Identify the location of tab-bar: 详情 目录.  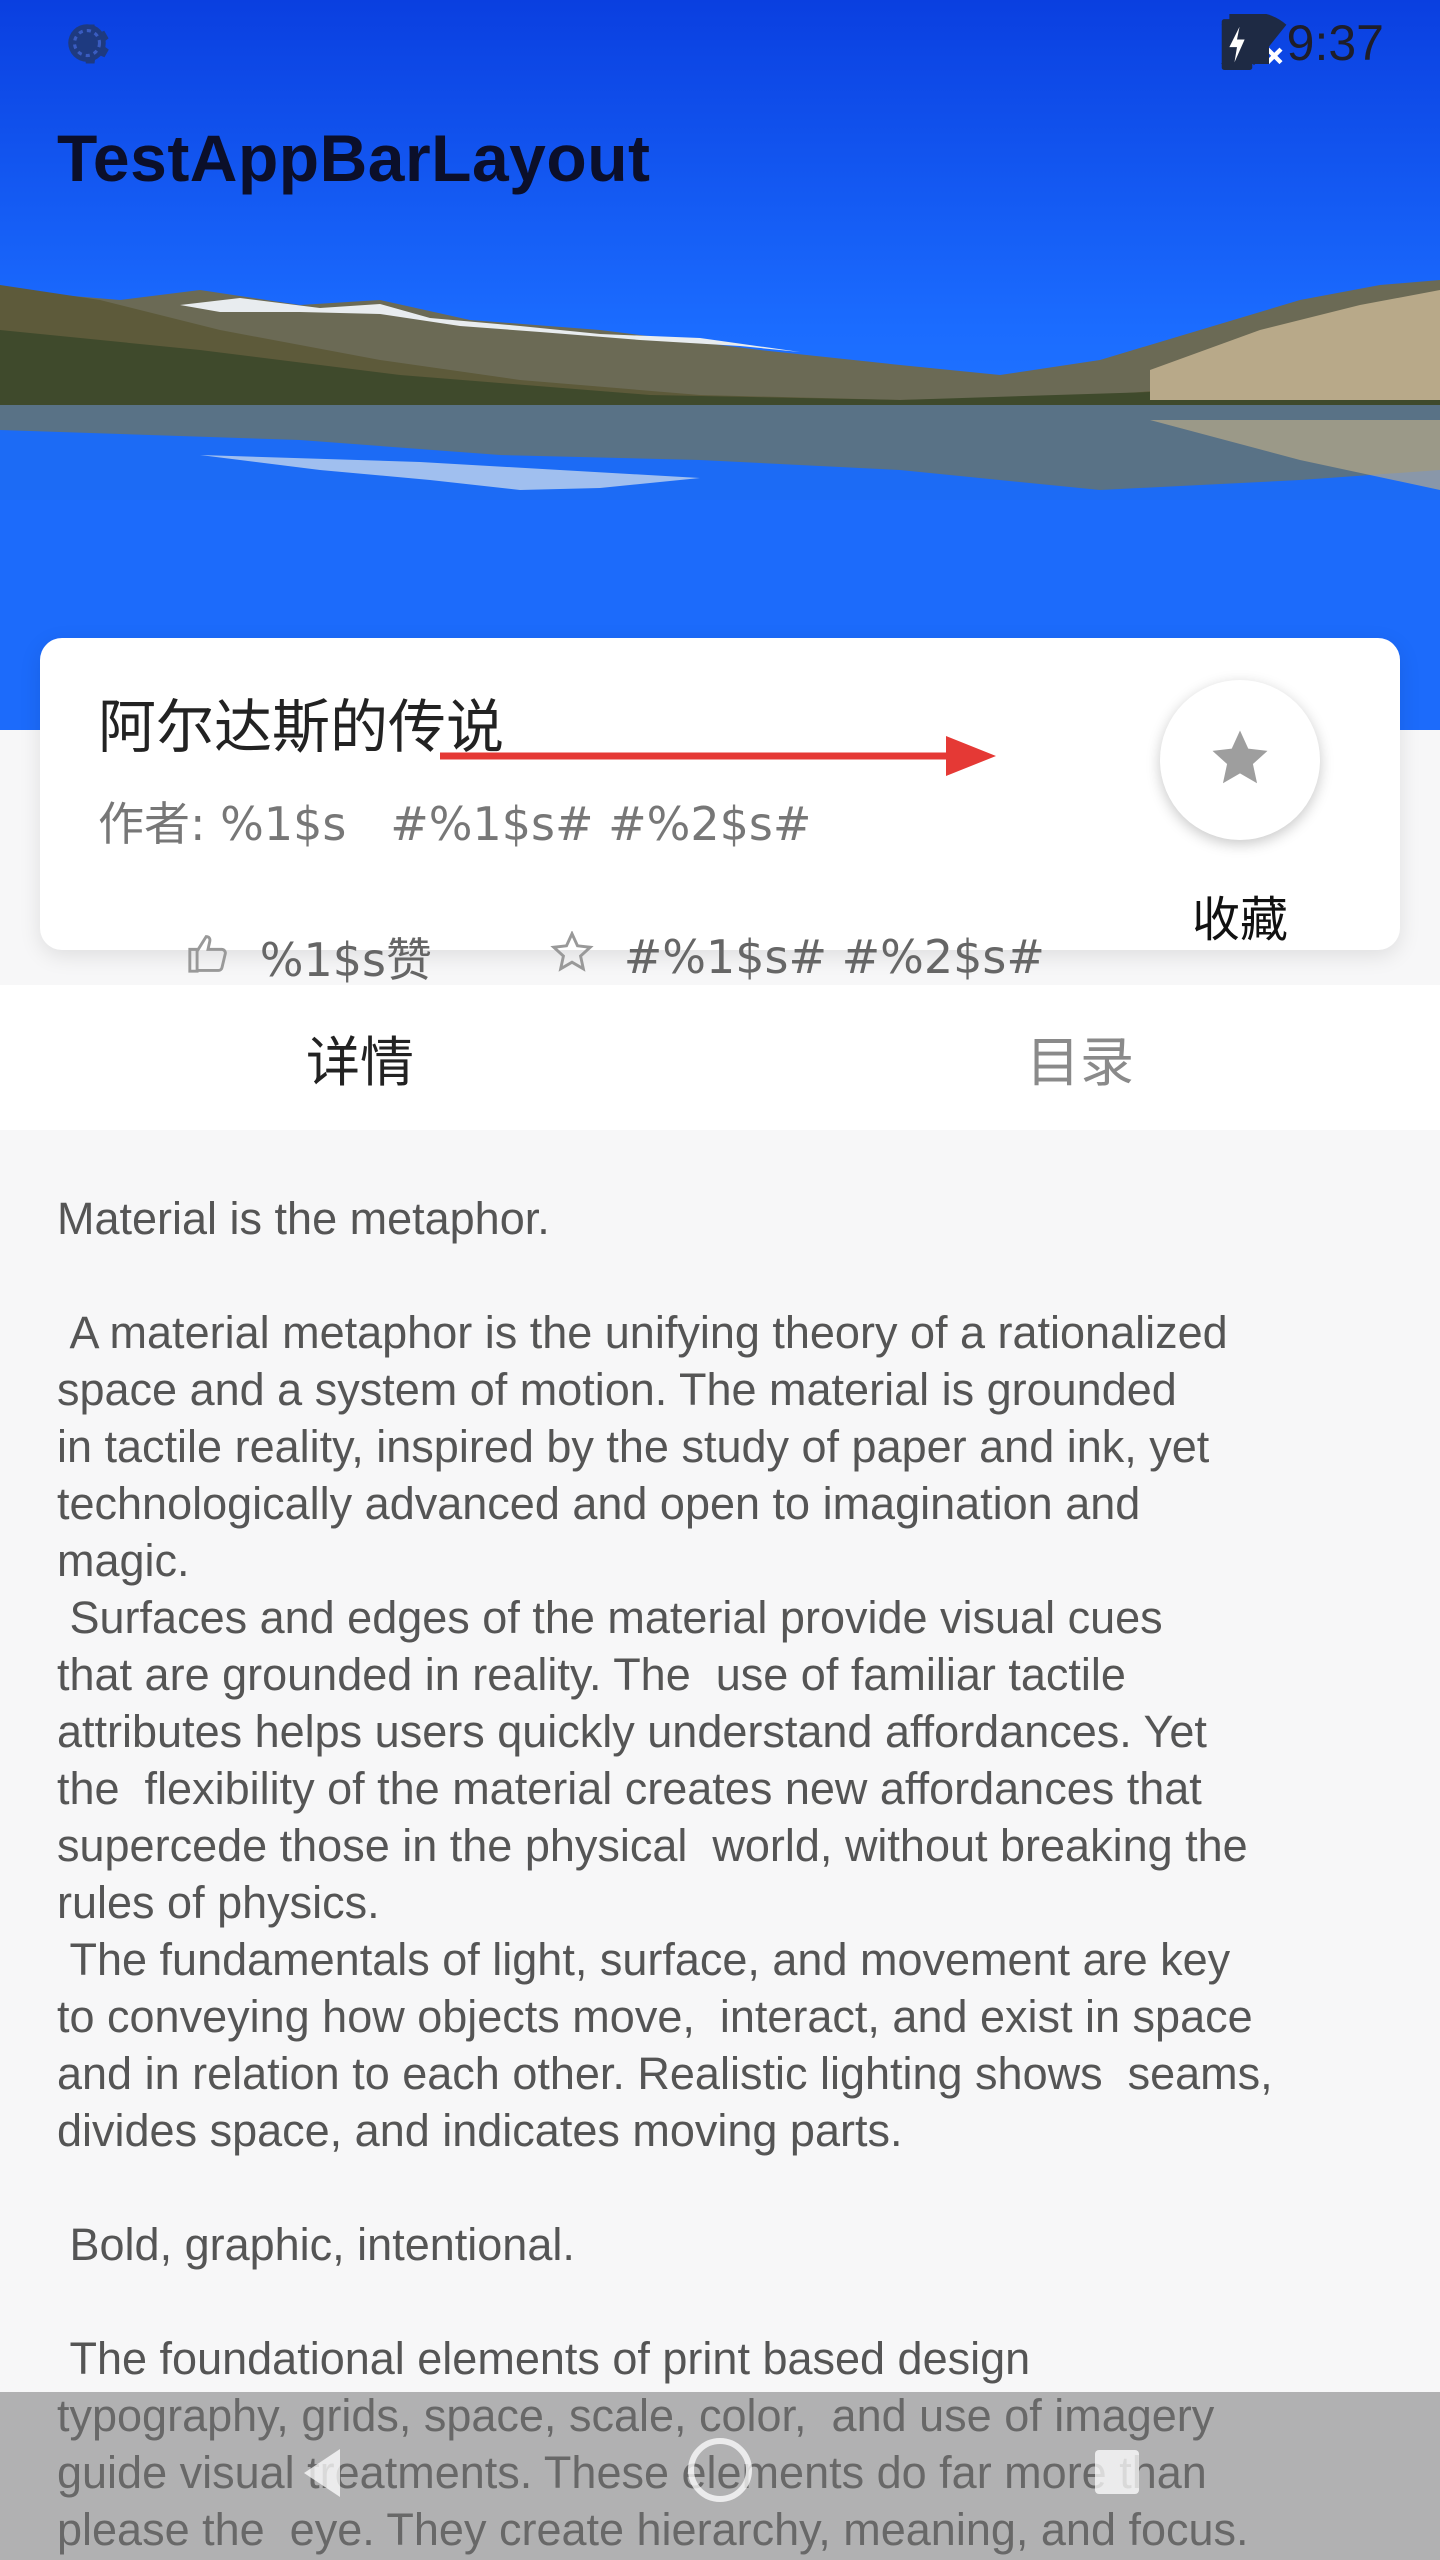
(720, 1057).